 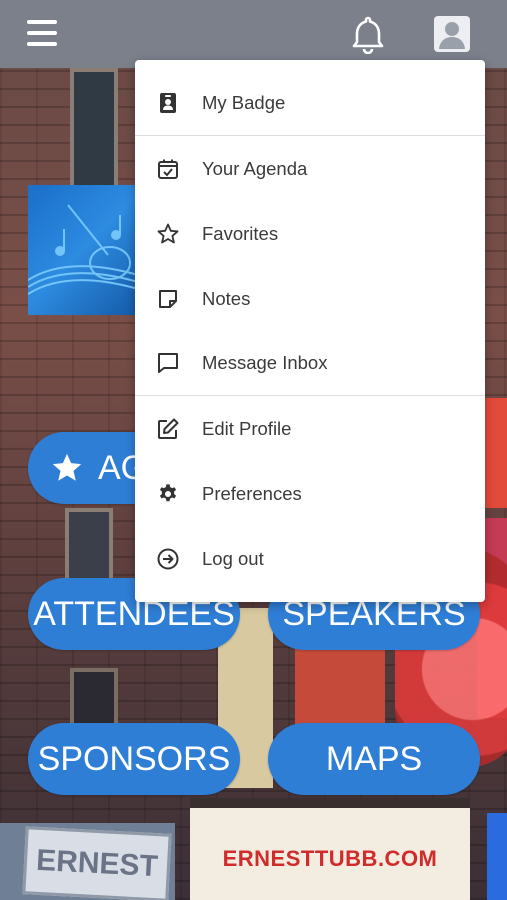 I want to click on maps-button-label: MAPS, so click(x=374, y=758).